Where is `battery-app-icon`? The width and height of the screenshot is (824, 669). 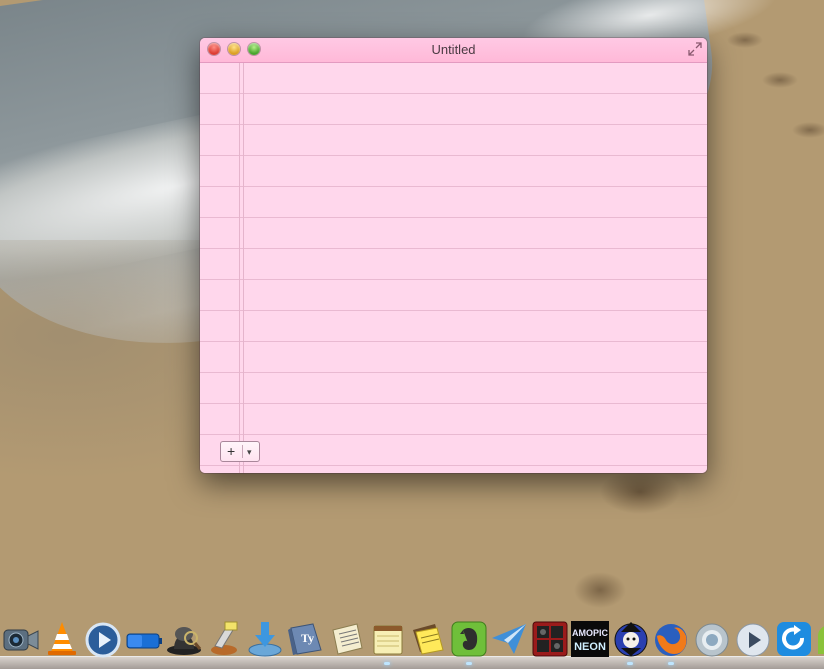
battery-app-icon is located at coordinates (144, 637).